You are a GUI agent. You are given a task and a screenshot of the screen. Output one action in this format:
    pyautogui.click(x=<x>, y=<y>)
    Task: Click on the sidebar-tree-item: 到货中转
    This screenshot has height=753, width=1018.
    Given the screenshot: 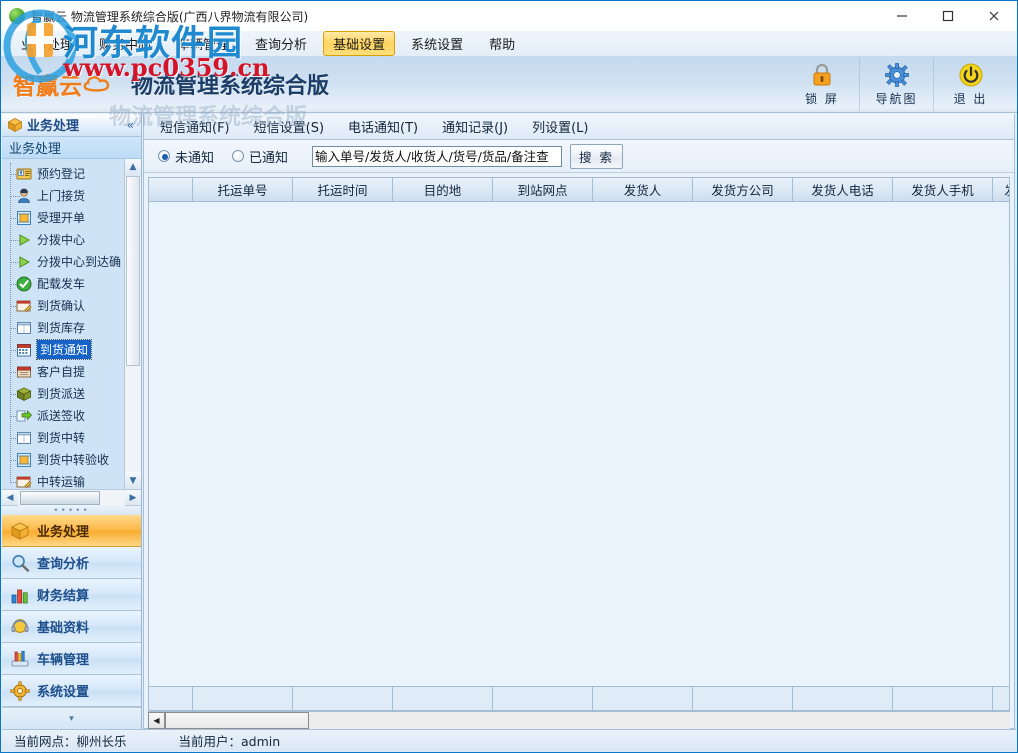 What is the action you would take?
    pyautogui.click(x=73, y=438)
    